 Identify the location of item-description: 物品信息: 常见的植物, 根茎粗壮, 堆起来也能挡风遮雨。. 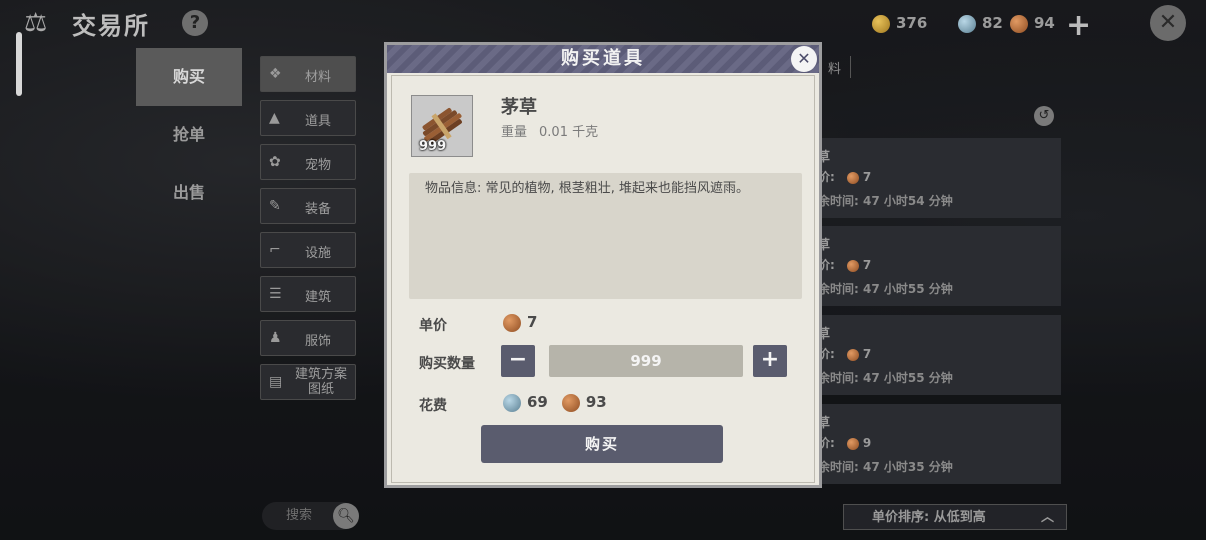
(587, 188).